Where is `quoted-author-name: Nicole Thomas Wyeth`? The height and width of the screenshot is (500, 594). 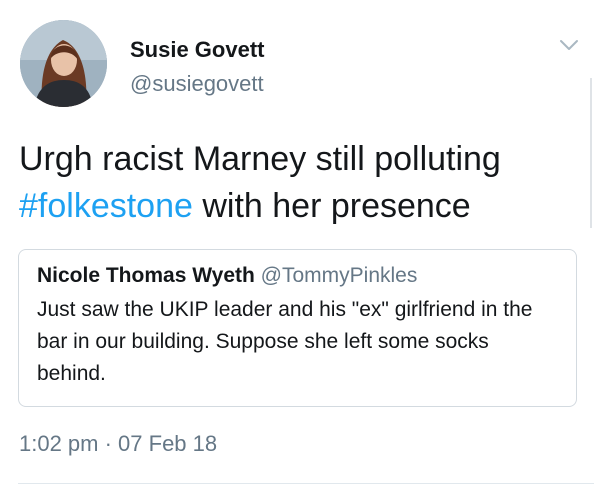
quoted-author-name: Nicole Thomas Wyeth is located at coordinates (146, 275).